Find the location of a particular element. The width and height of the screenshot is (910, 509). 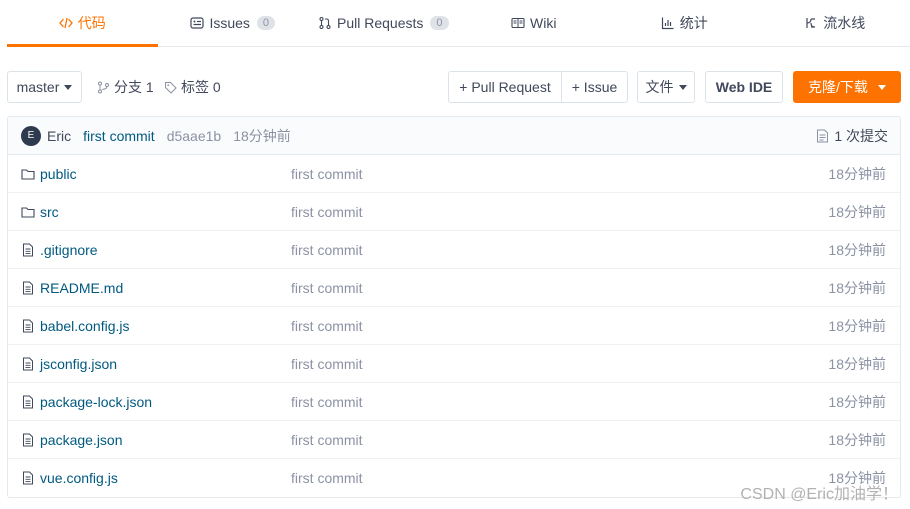

tab-label: 代码 is located at coordinates (91, 23).